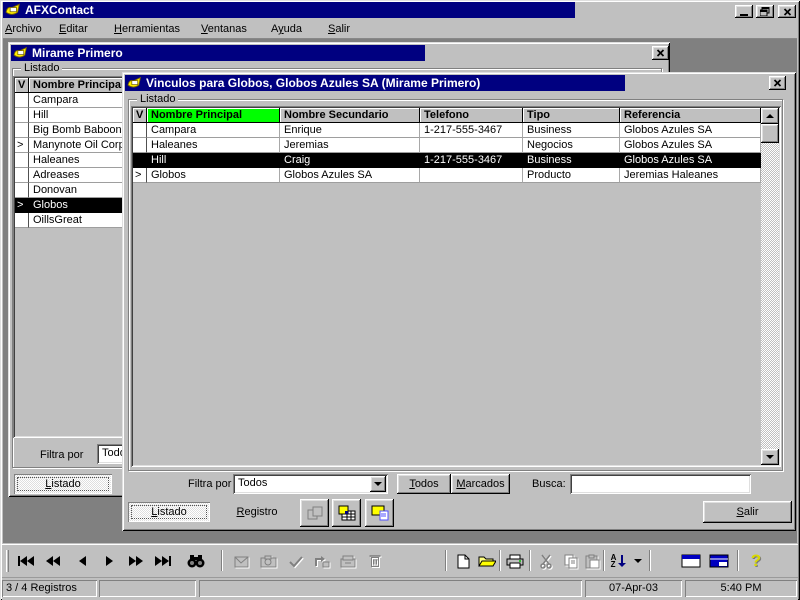 This screenshot has width=800, height=600. Describe the element at coordinates (213, 130) in the screenshot. I see `cell: Campara` at that location.